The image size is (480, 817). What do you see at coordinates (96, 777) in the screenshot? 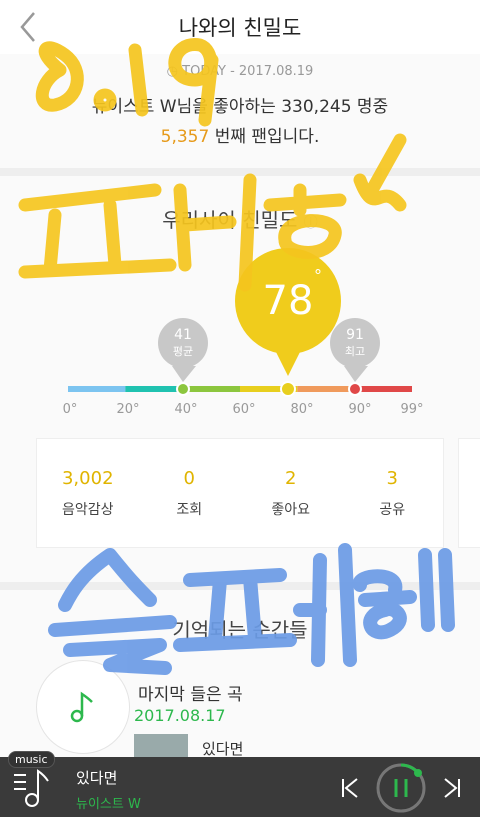
I see `player-song-title: 있다면` at bounding box center [96, 777].